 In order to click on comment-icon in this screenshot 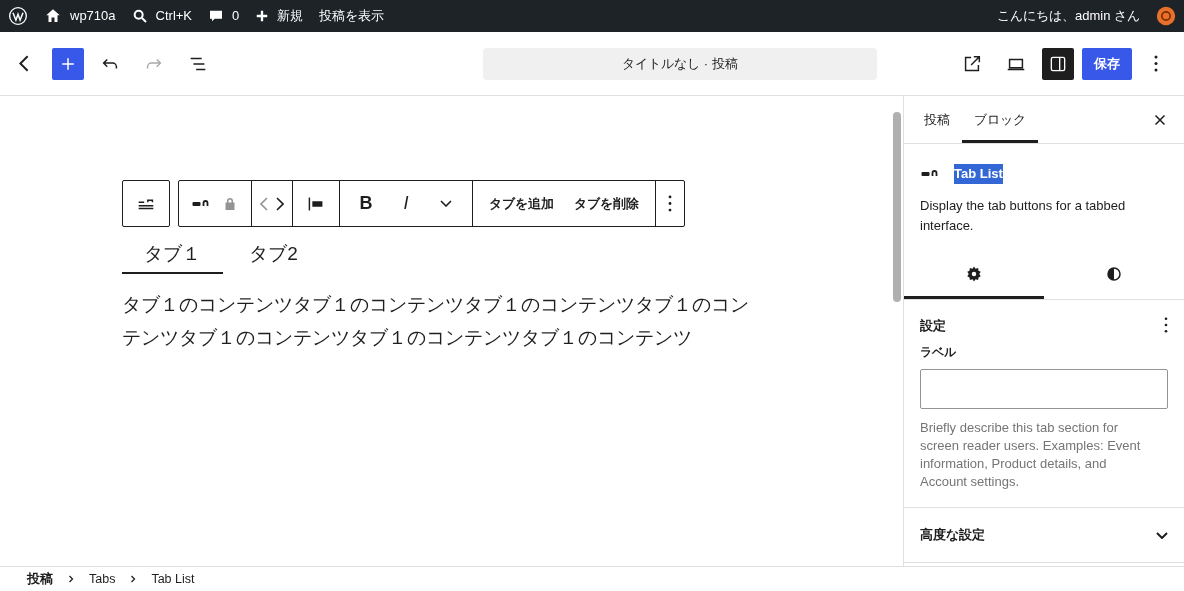, I will do `click(216, 16)`.